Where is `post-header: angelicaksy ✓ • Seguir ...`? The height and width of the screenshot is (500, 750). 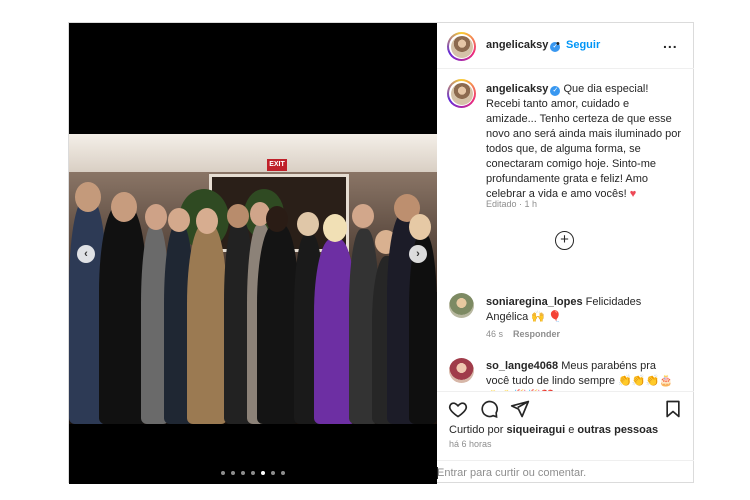
post-header: angelicaksy ✓ • Seguir ... is located at coordinates (565, 46).